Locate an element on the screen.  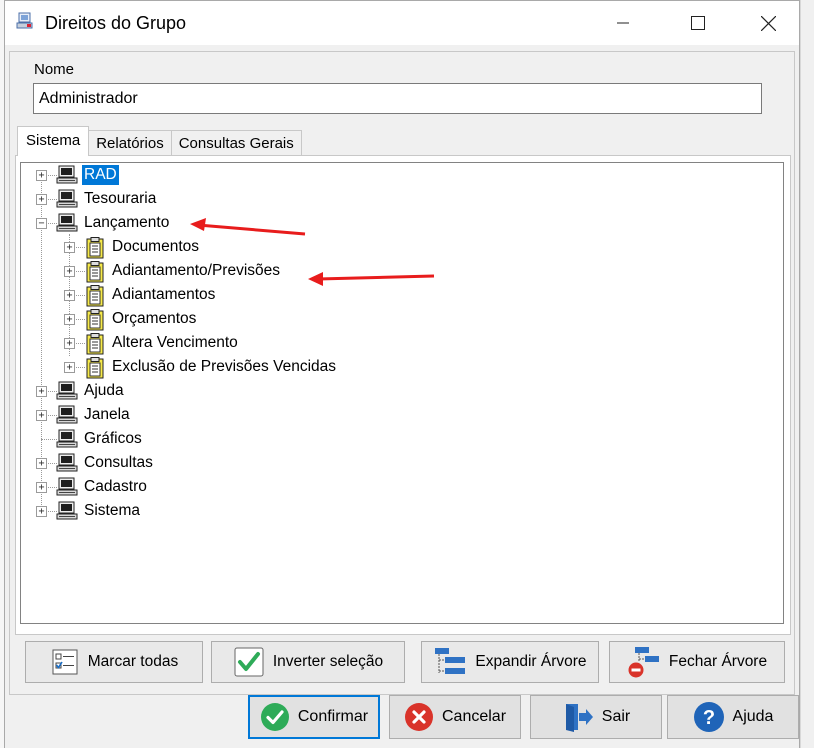
annotation-arrows is located at coordinates (312, 252).